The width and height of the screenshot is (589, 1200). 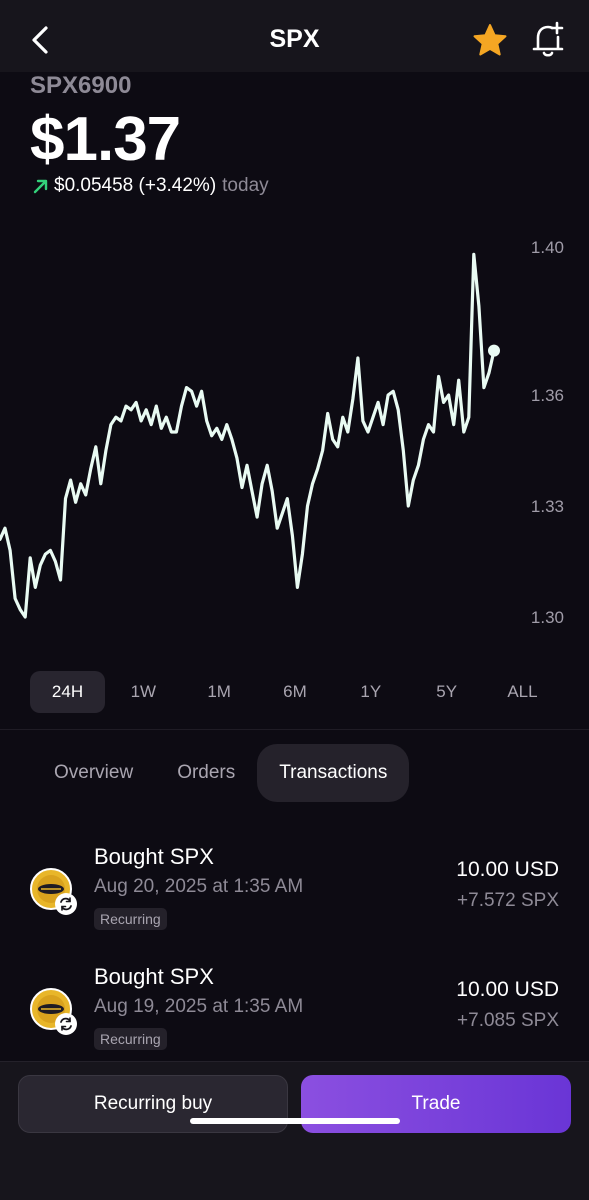 I want to click on bell-plus-icon, so click(x=548, y=39).